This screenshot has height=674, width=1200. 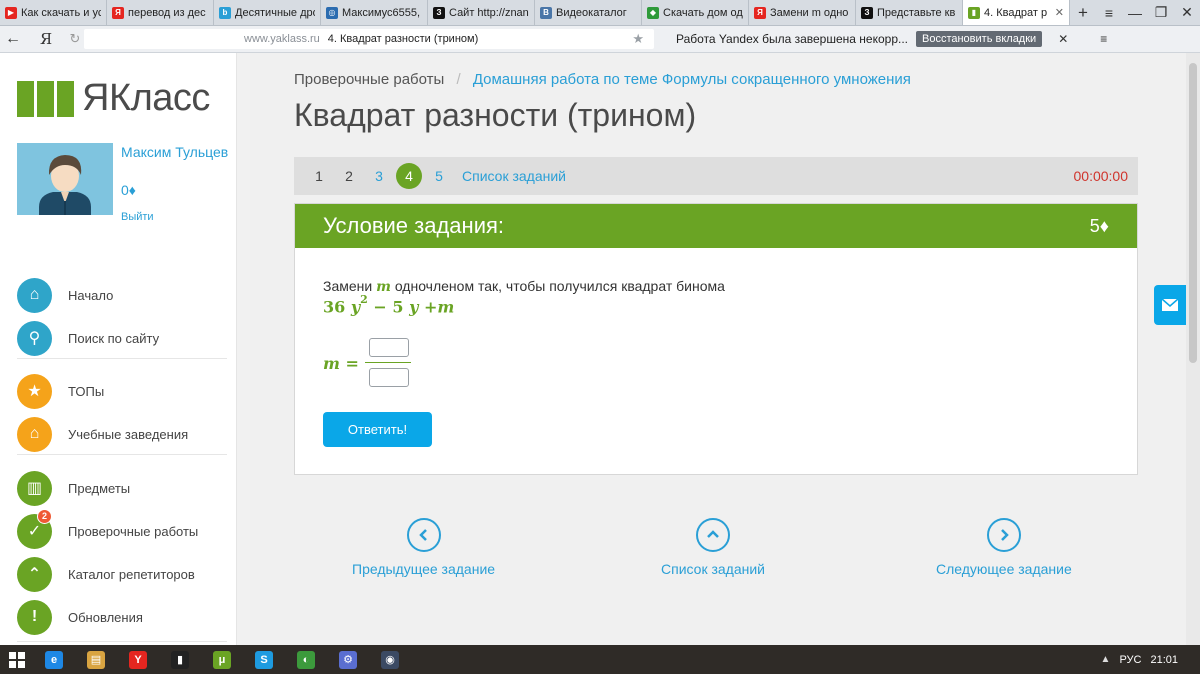 I want to click on answer-fraction, so click(x=388, y=364).